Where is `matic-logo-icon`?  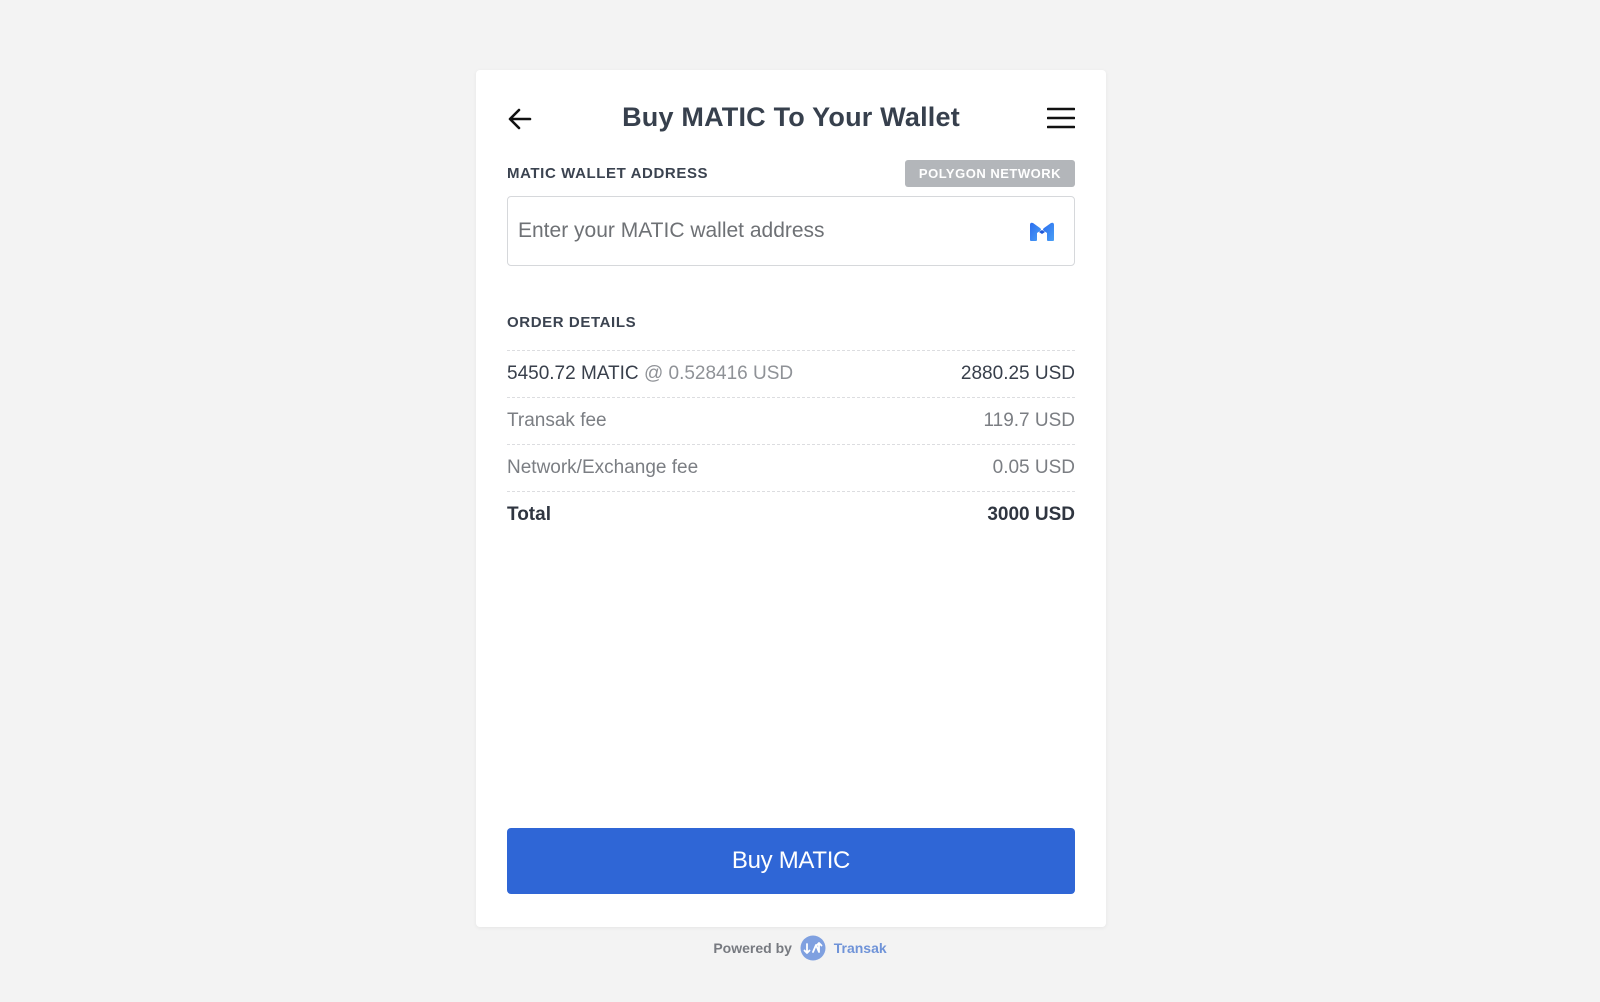 matic-logo-icon is located at coordinates (1042, 231).